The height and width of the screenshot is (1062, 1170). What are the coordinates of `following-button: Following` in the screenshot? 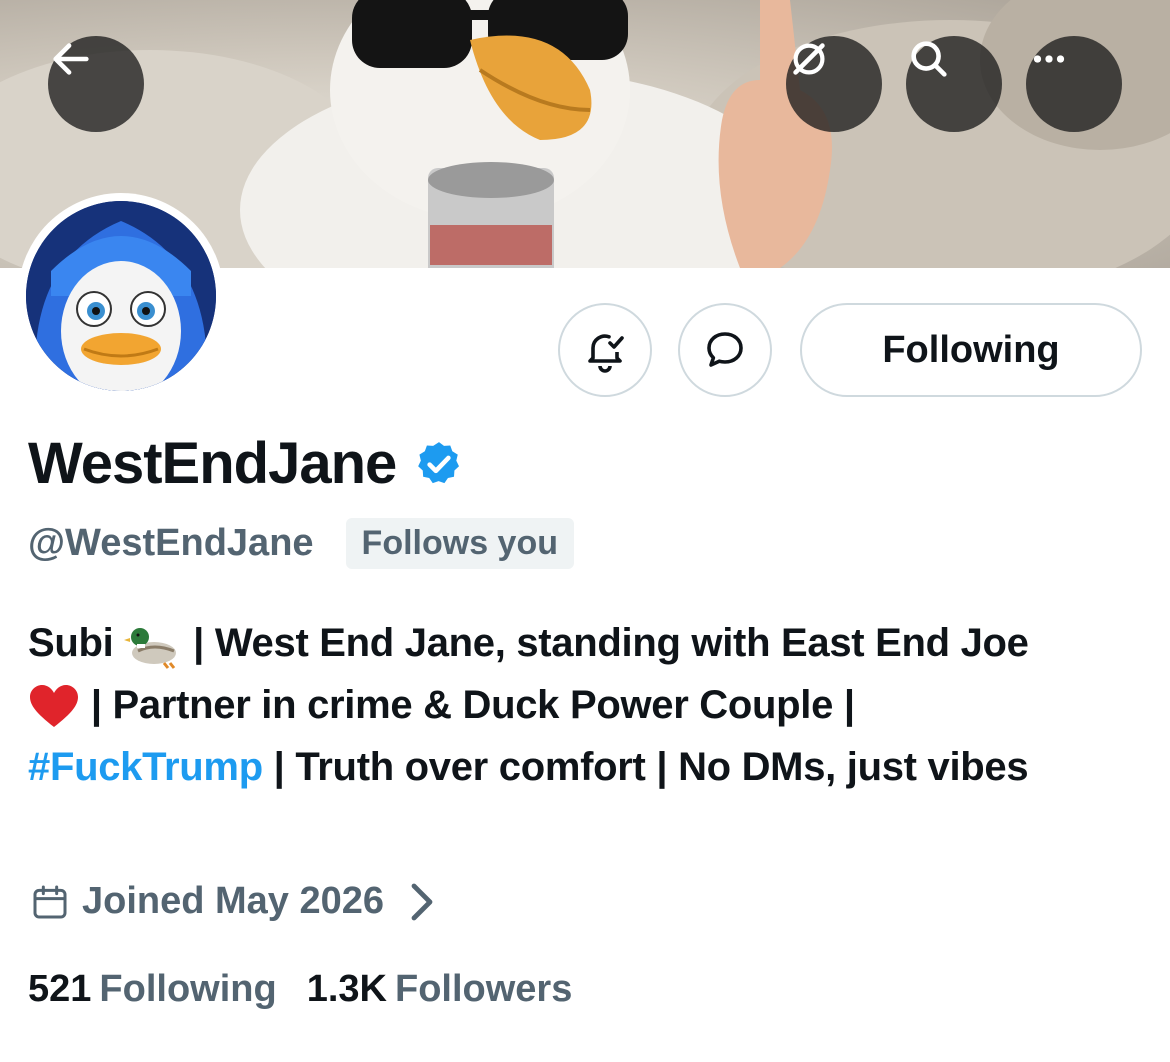 It's located at (971, 350).